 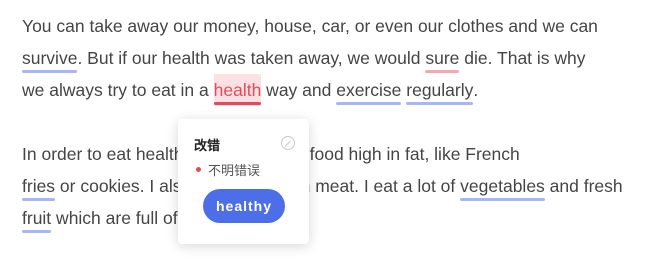 I want to click on word-exercise-suggestion: exercise, so click(x=369, y=90).